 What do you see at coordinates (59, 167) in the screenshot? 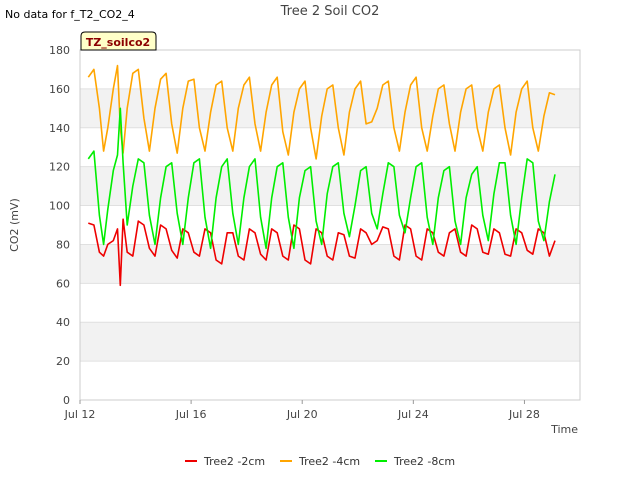
I see `y-tick-label: 120` at bounding box center [59, 167].